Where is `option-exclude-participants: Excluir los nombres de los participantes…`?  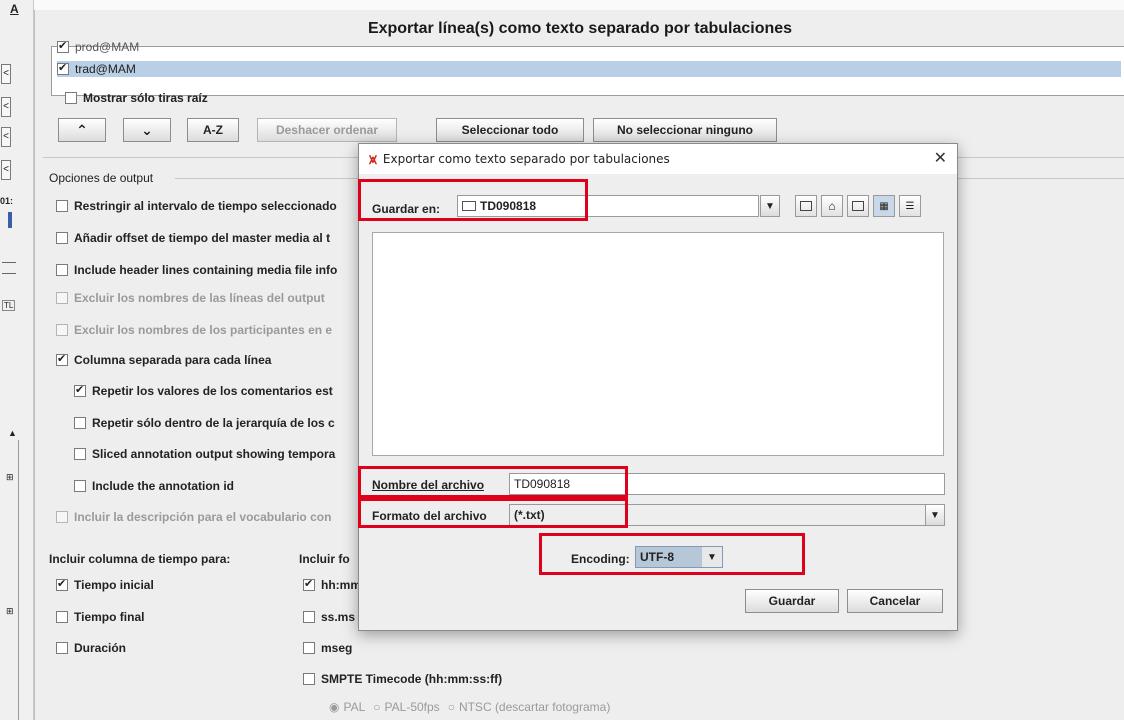 option-exclude-participants: Excluir los nombres de los participantes… is located at coordinates (194, 330).